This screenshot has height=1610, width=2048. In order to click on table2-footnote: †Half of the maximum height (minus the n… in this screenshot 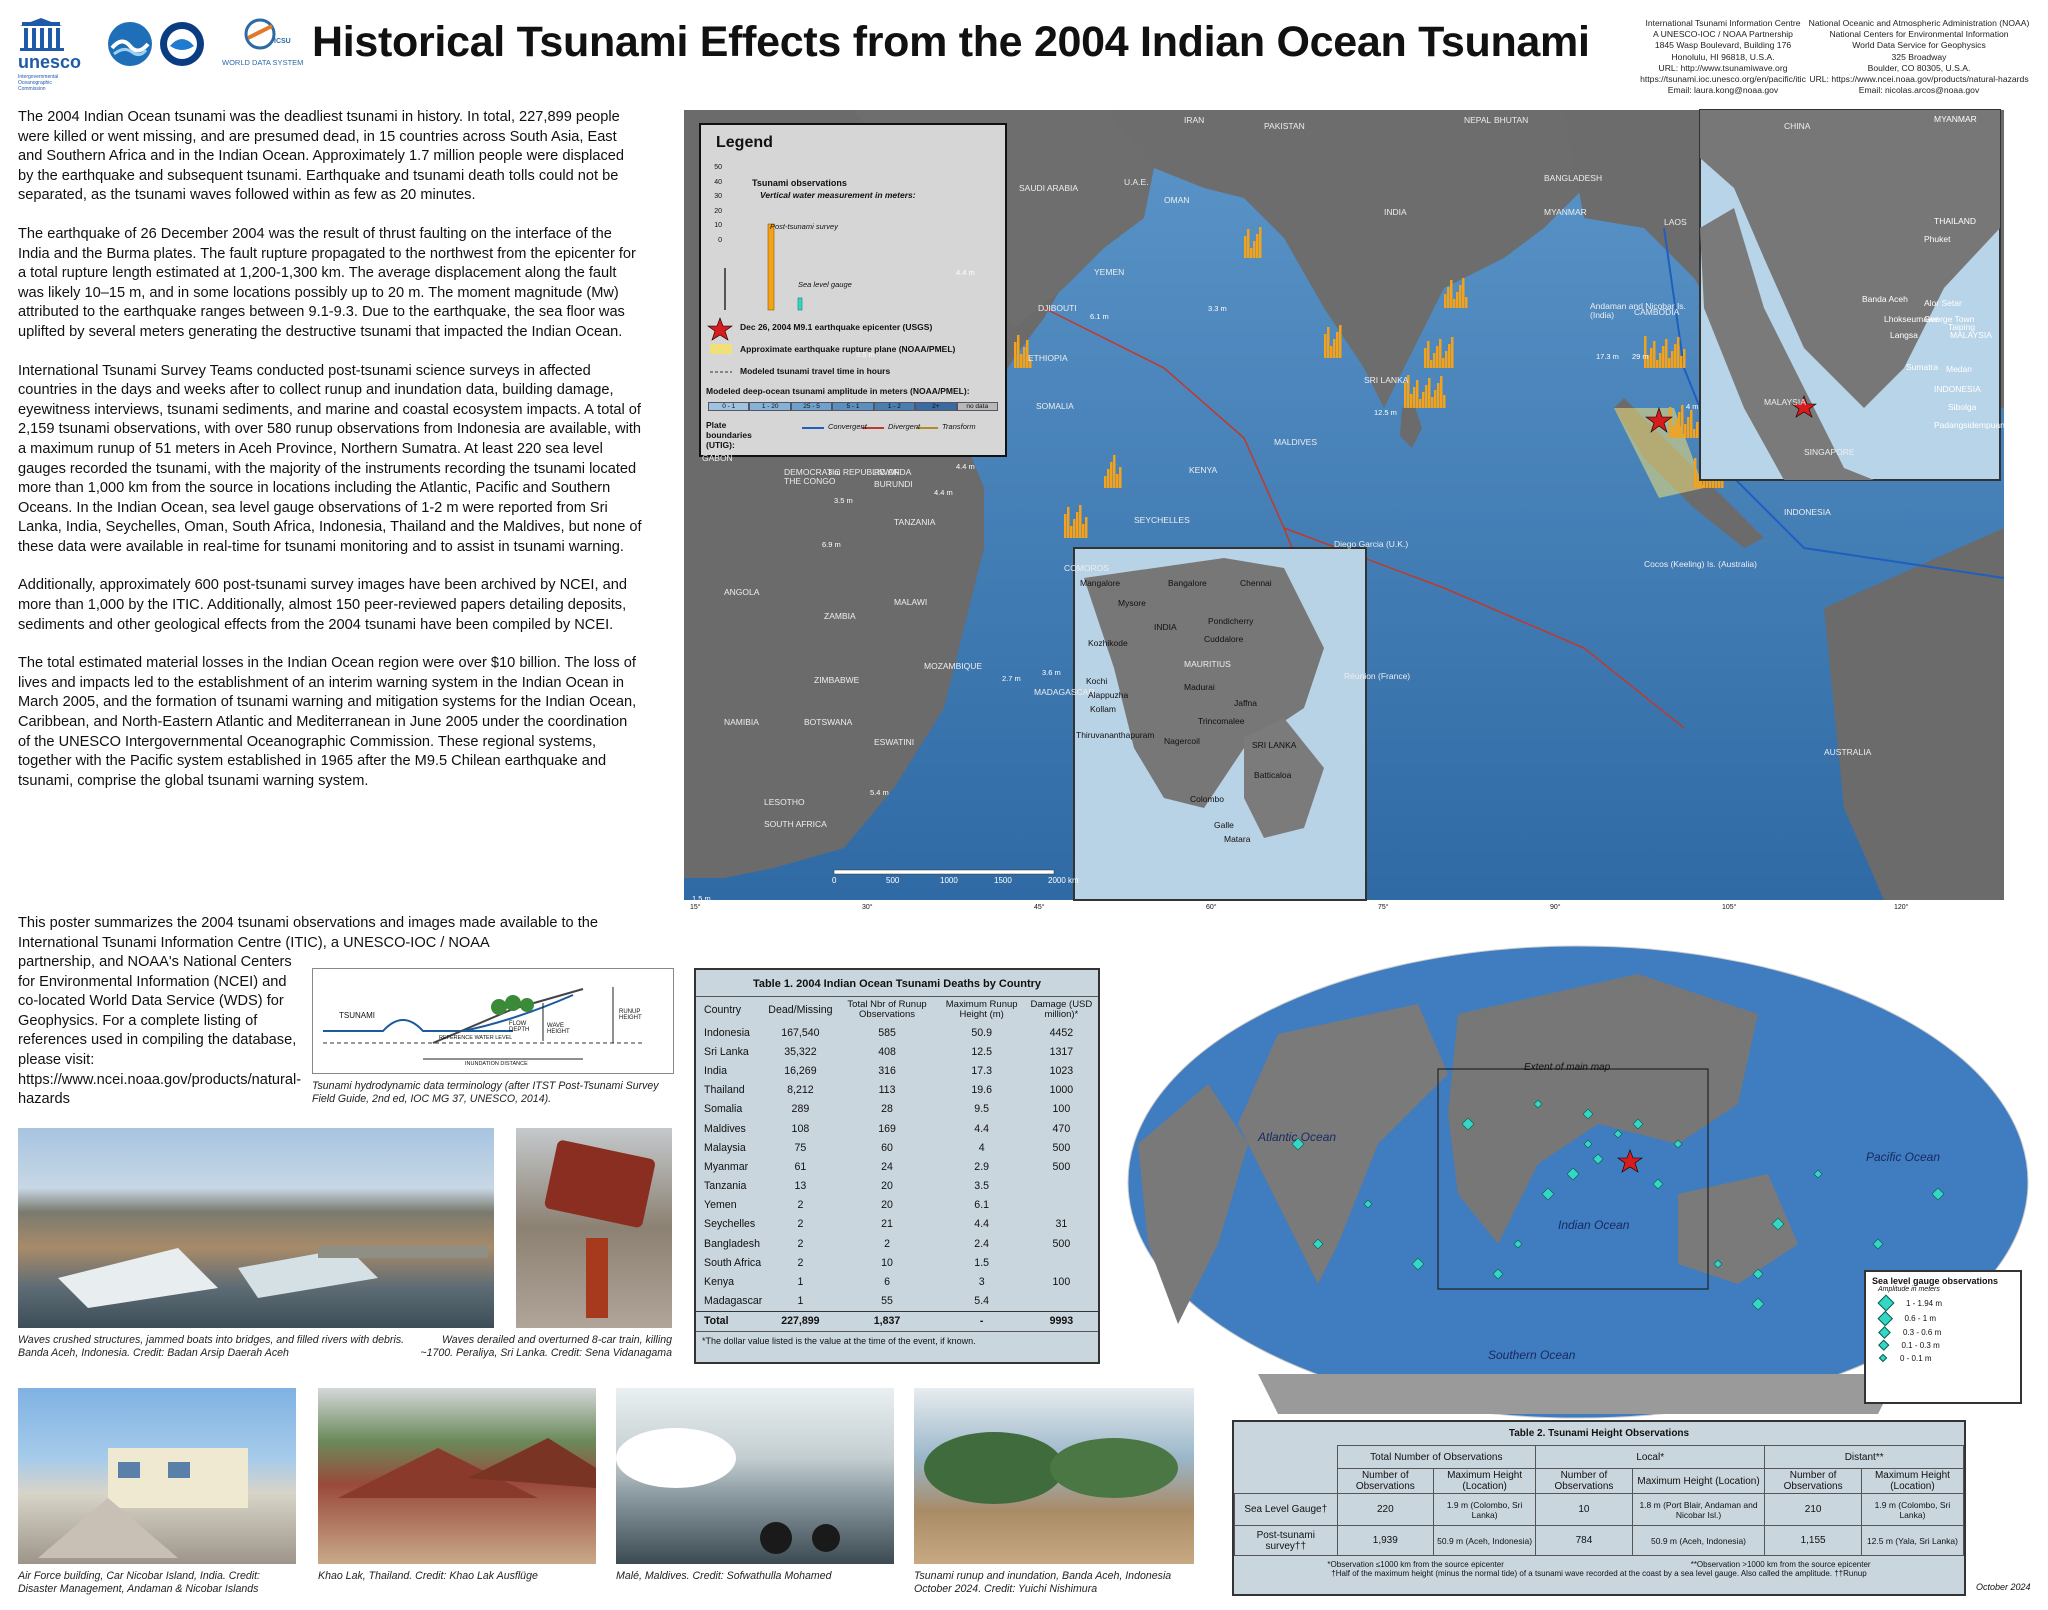, I will do `click(1599, 1573)`.